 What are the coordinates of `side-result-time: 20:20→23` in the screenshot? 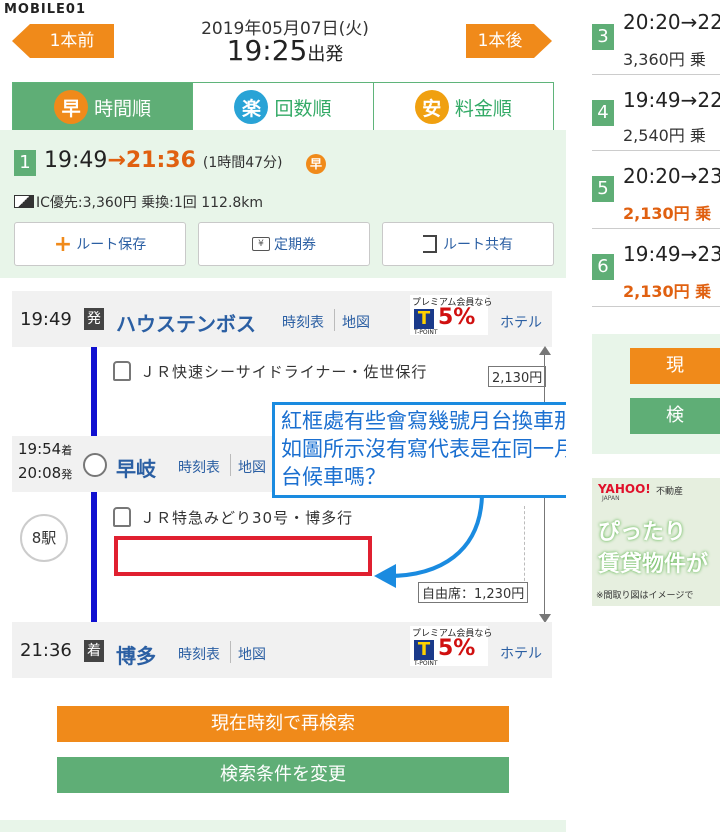 It's located at (671, 176).